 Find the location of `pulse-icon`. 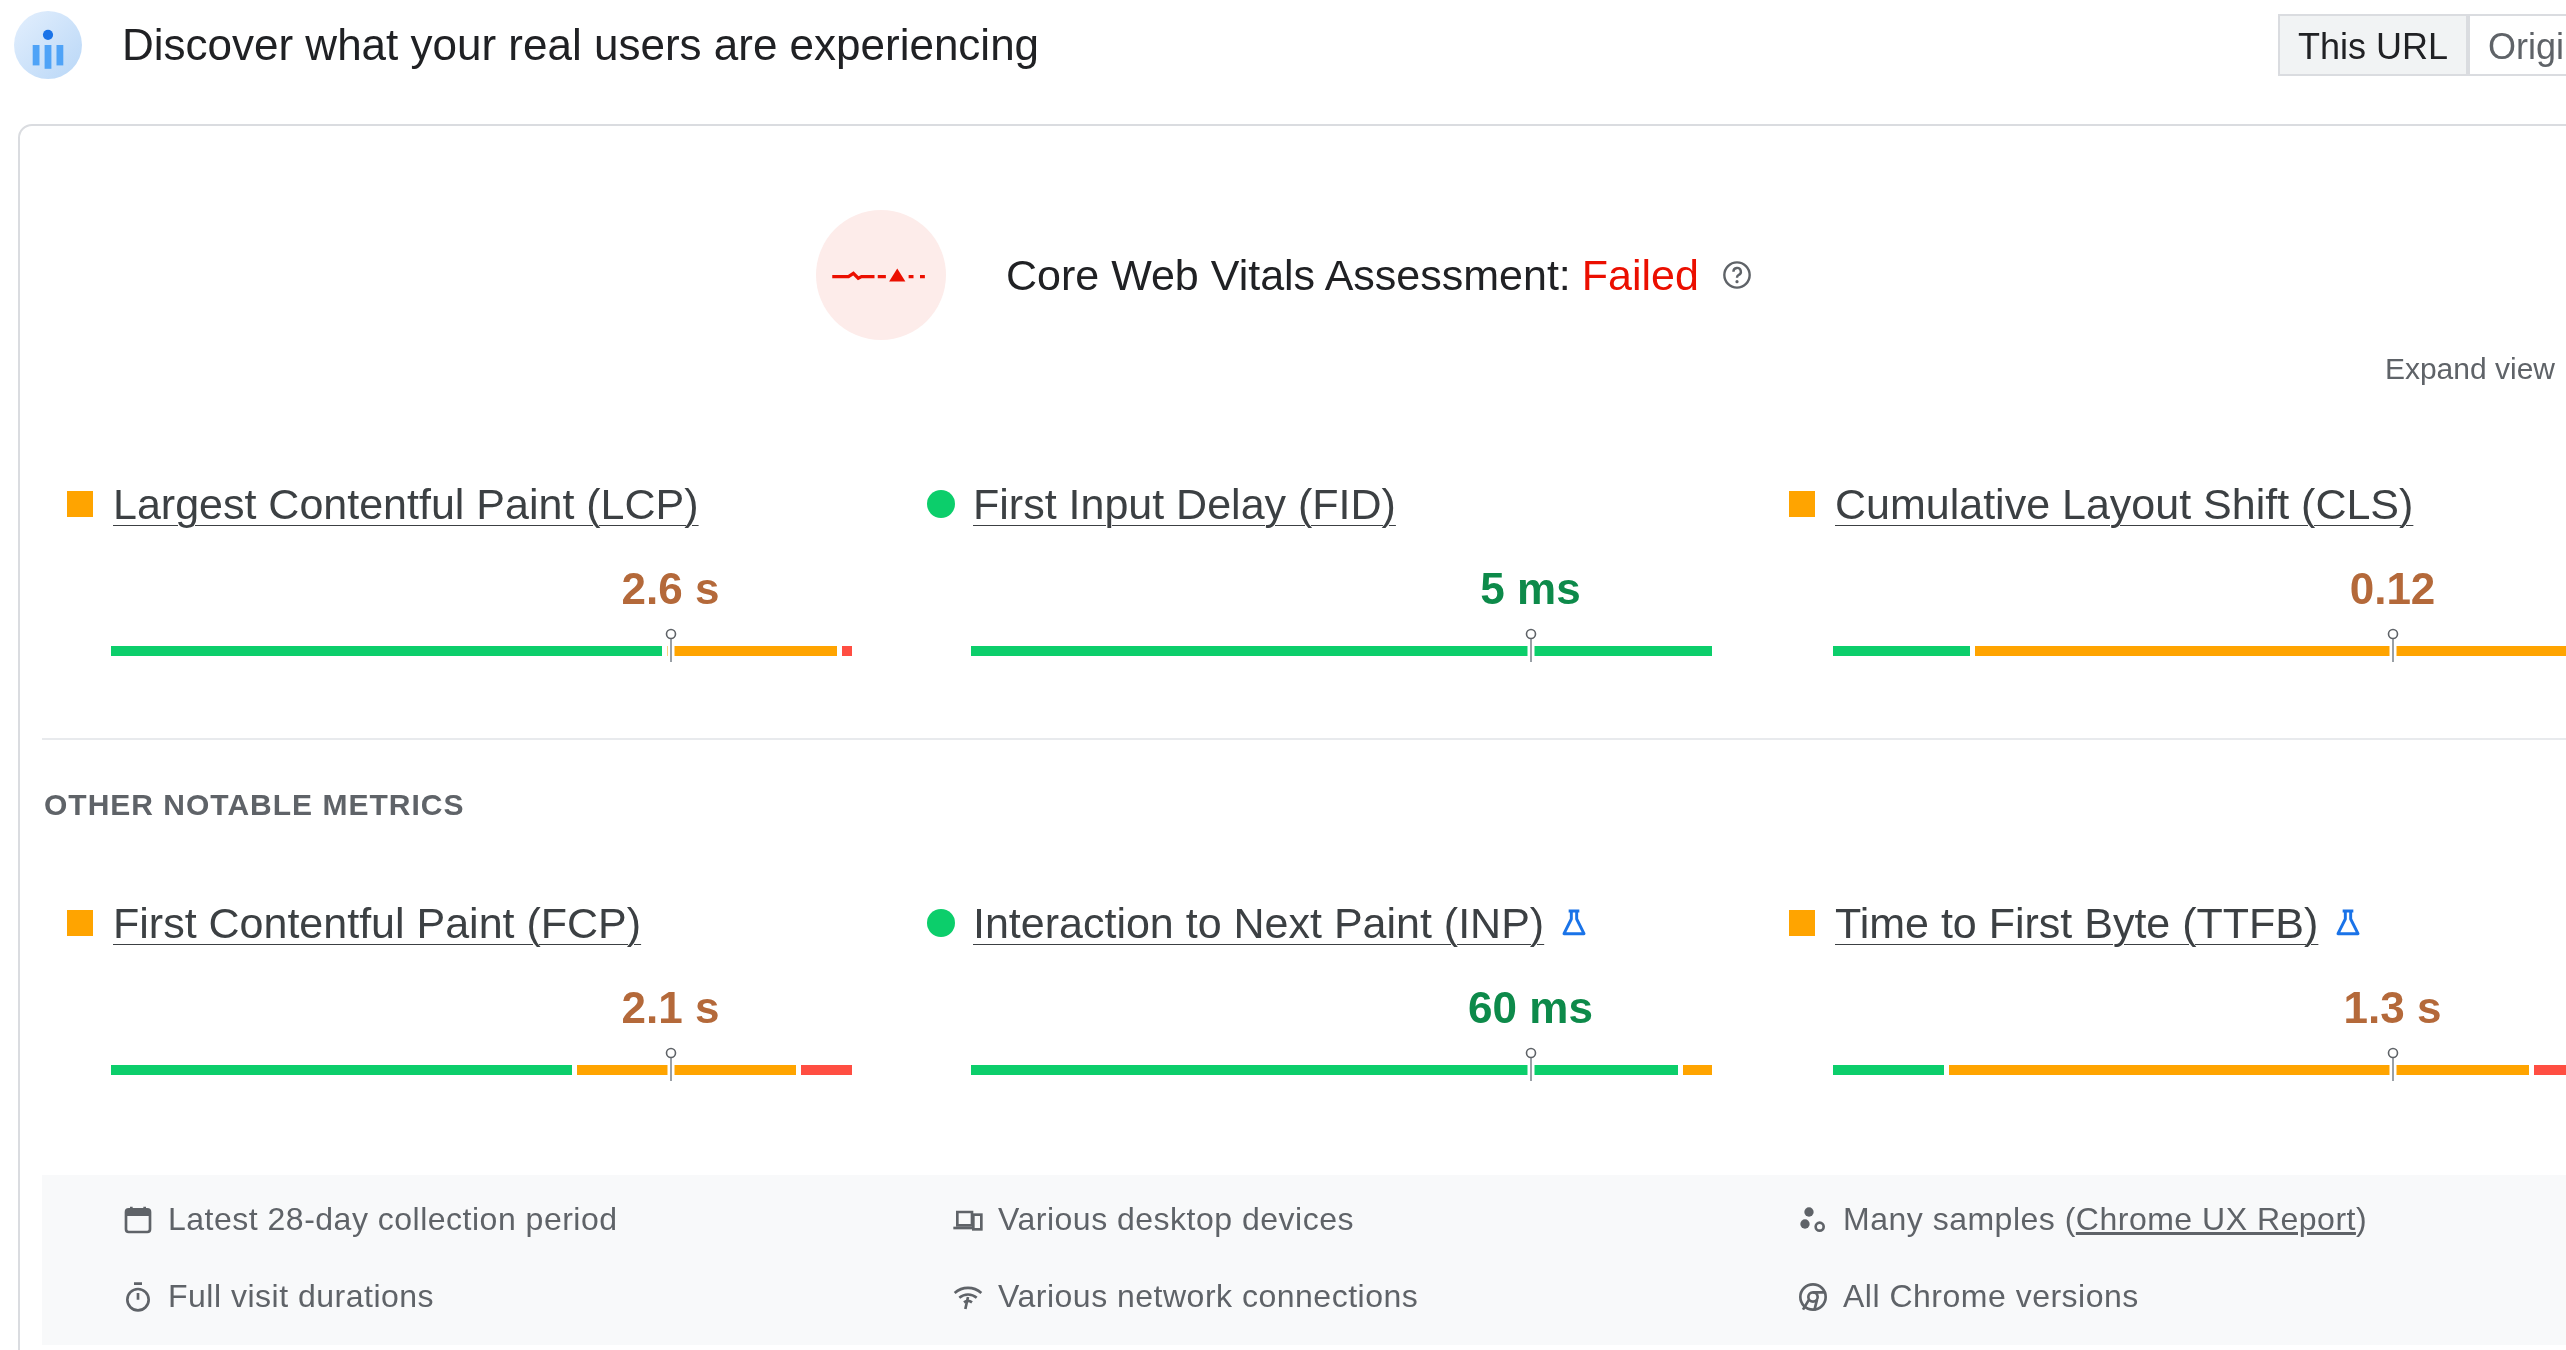

pulse-icon is located at coordinates (881, 275).